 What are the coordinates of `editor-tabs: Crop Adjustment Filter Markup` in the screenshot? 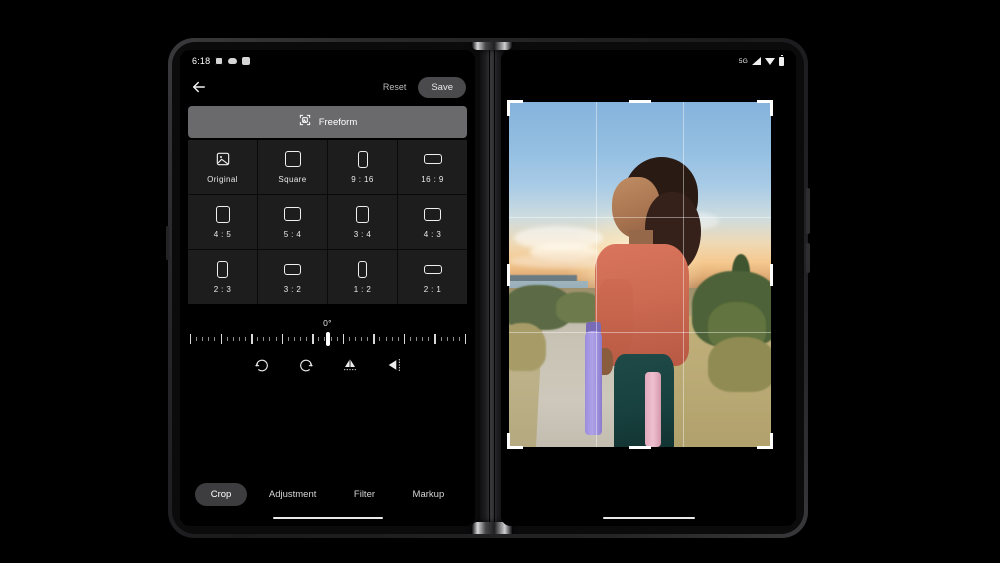 It's located at (327, 494).